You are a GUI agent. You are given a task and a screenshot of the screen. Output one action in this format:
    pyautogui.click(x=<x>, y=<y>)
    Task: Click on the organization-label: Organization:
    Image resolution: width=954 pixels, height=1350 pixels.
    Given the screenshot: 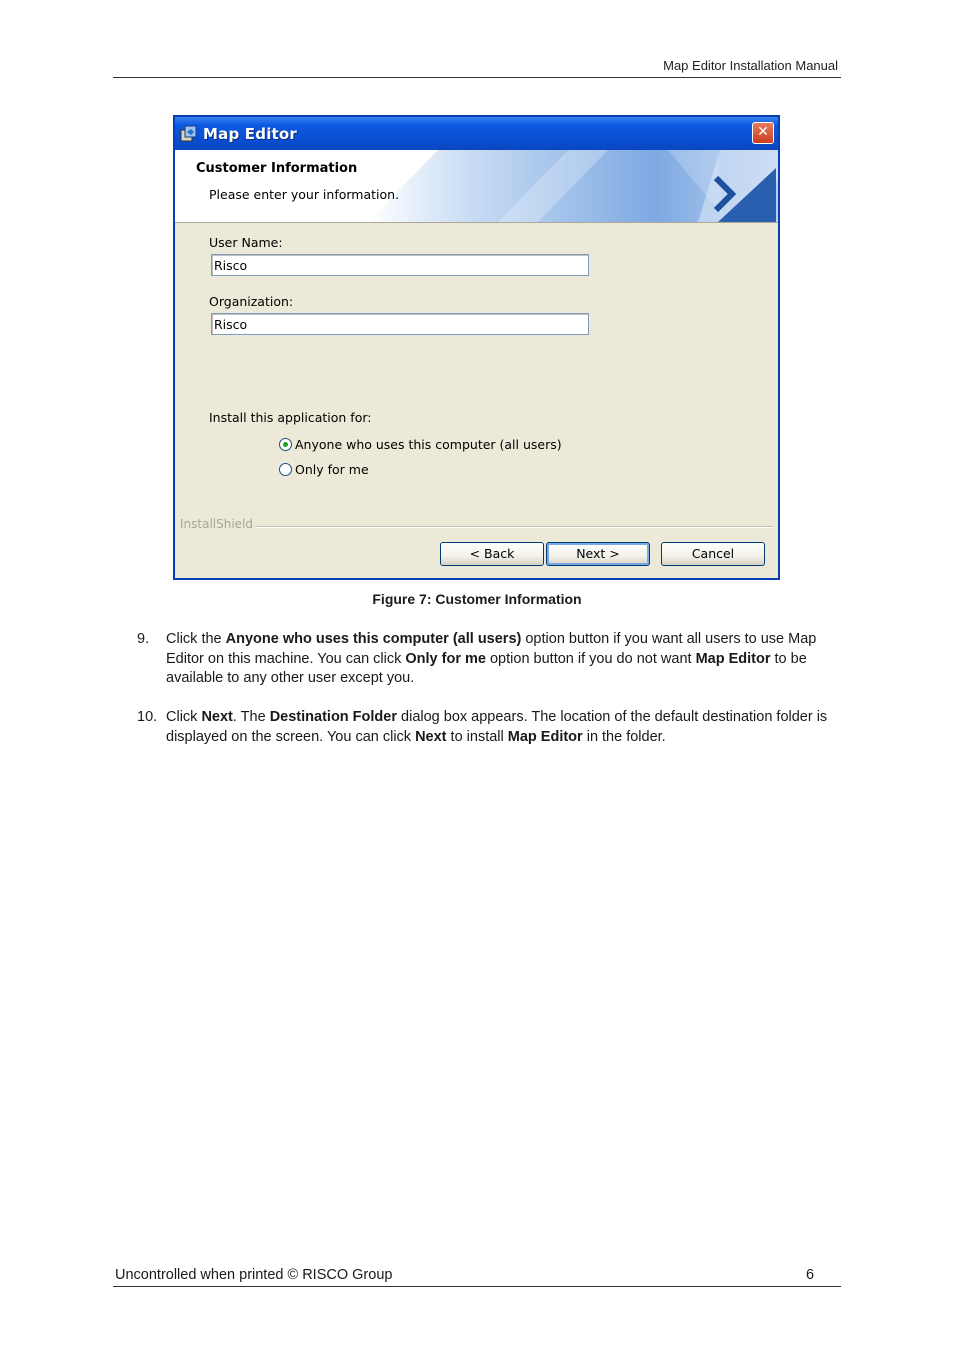 What is the action you would take?
    pyautogui.click(x=251, y=301)
    